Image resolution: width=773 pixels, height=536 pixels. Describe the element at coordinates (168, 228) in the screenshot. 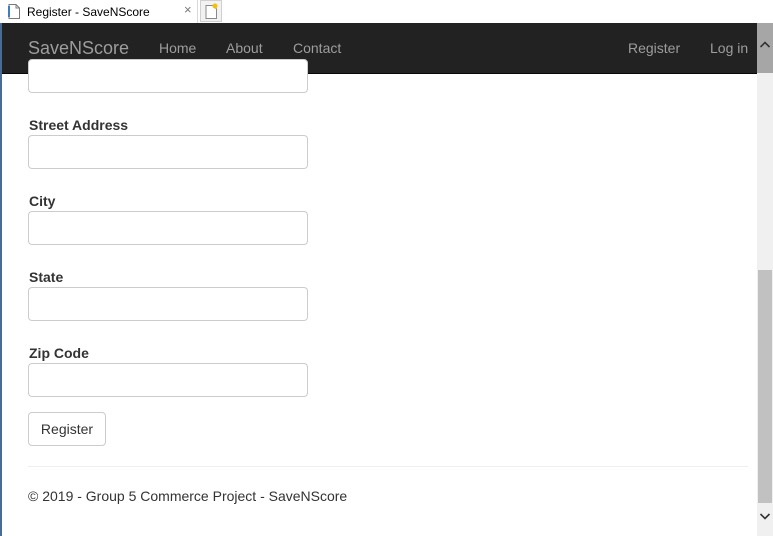

I see `city-input` at that location.